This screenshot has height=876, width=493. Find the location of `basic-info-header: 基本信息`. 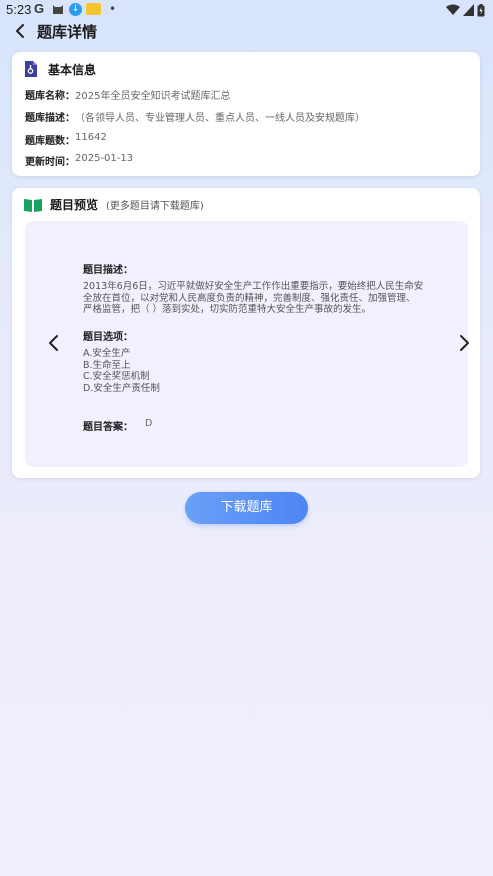

basic-info-header: 基本信息 is located at coordinates (60, 69).